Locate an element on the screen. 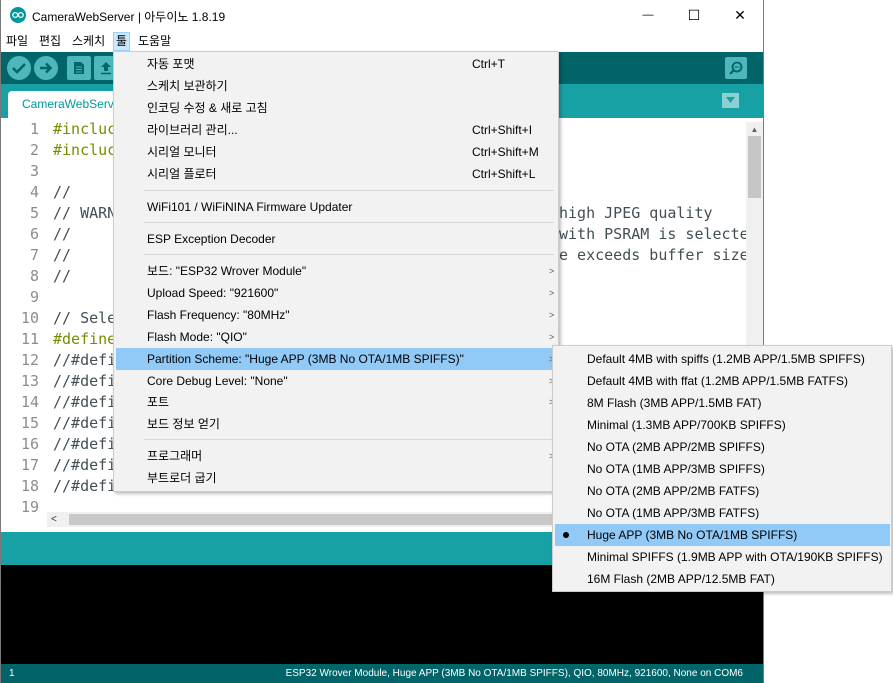  menu-item-flash-frequency: Flash Frequency: "80MHz" > is located at coordinates (336, 315).